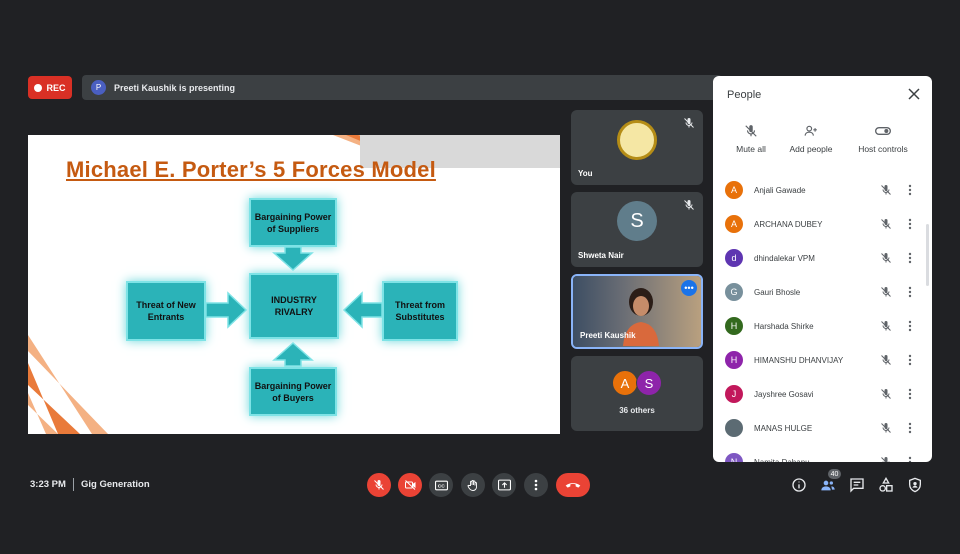  Describe the element at coordinates (820, 190) in the screenshot. I see `participant-row: A Anjali Gawade` at that location.